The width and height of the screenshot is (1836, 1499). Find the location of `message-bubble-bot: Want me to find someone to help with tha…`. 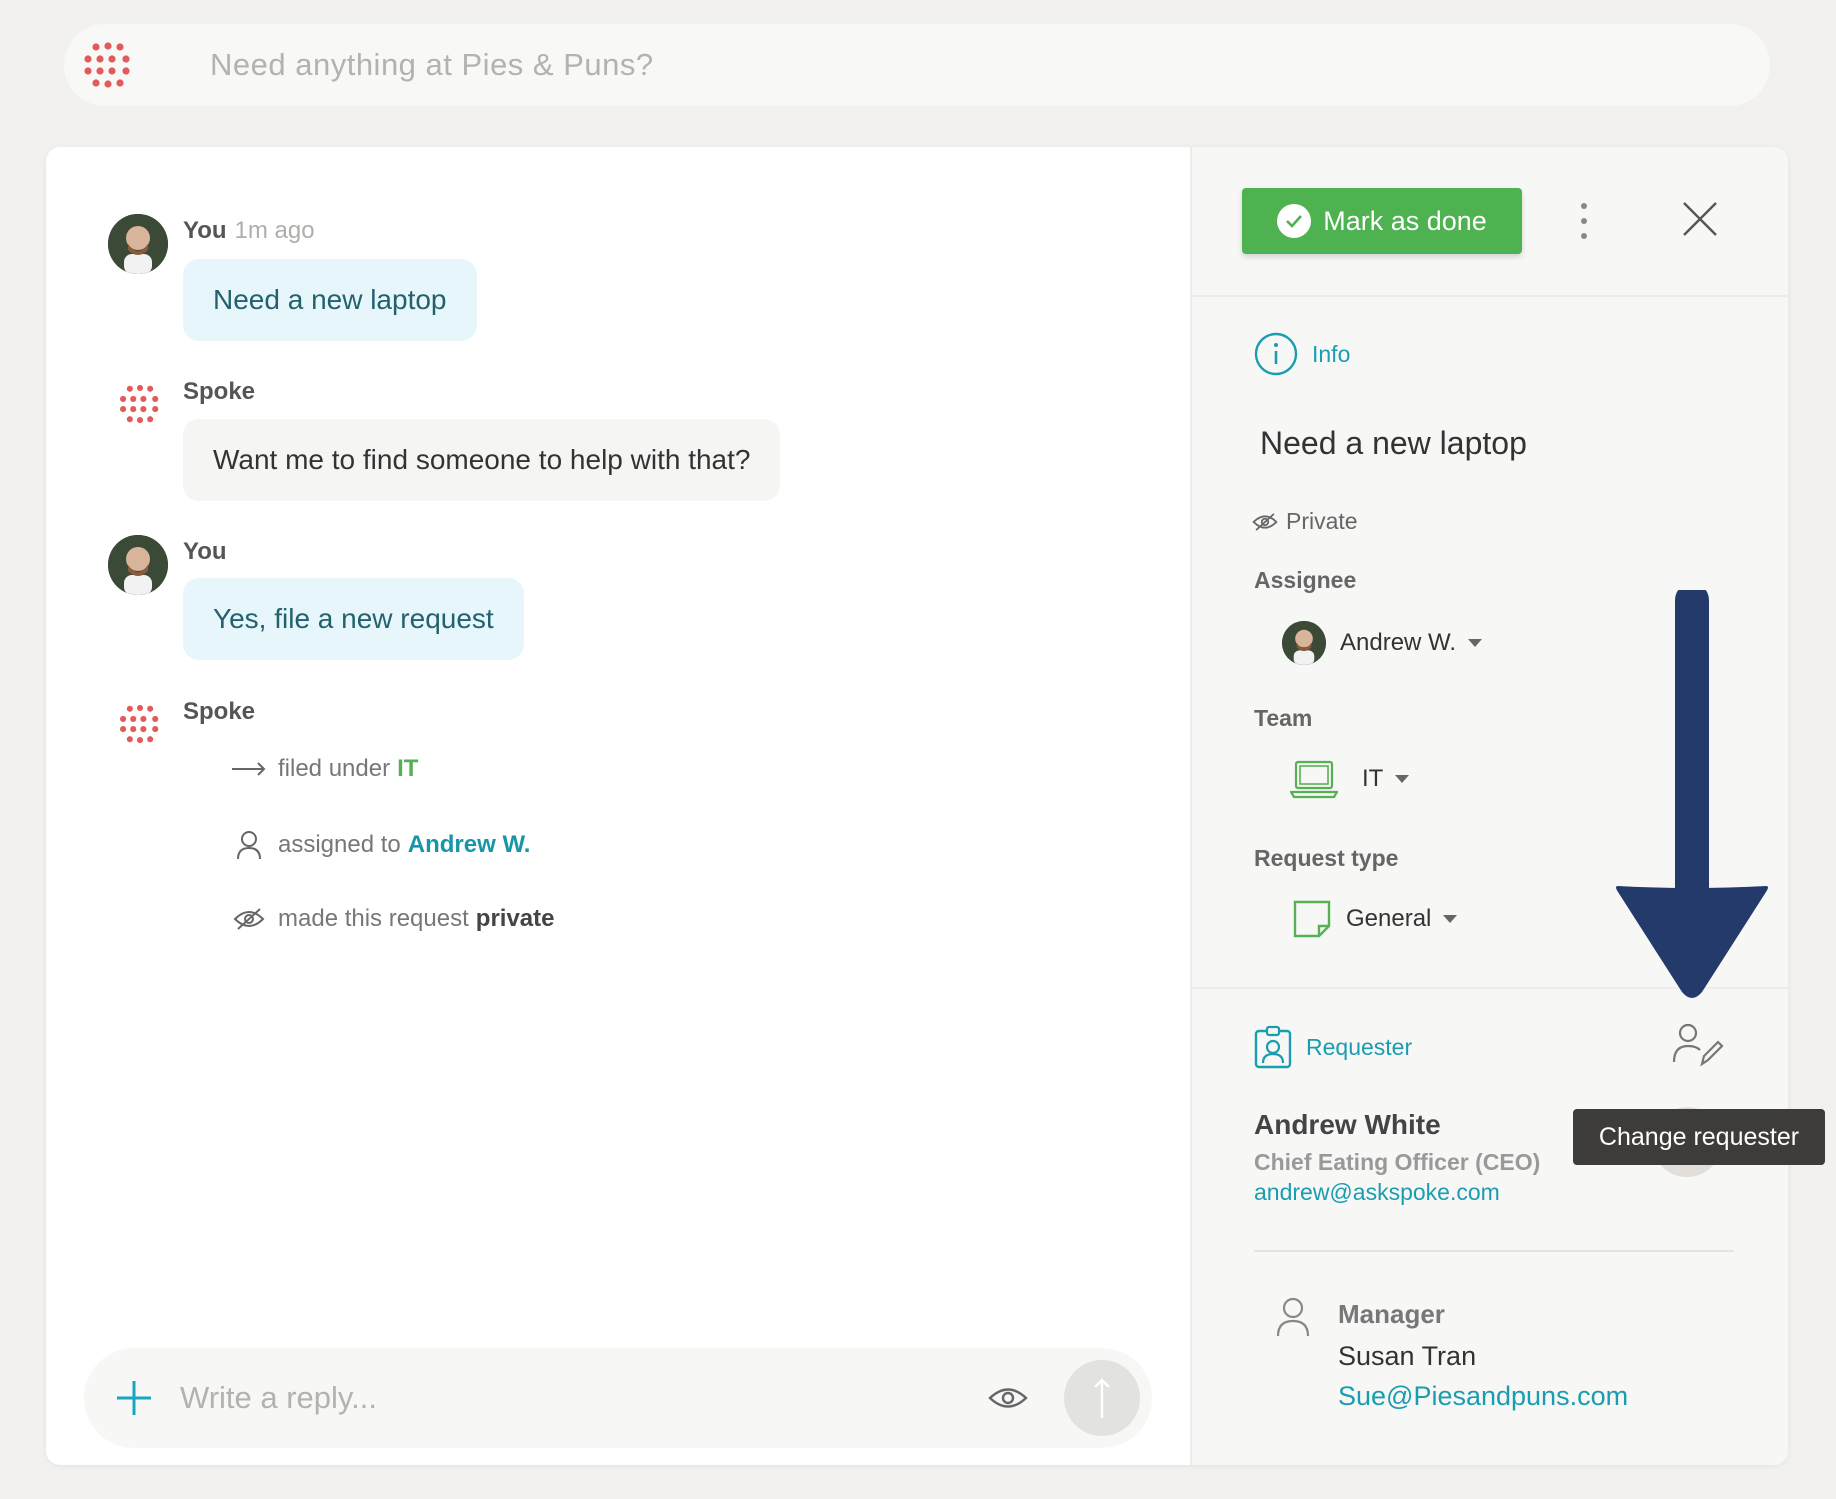

message-bubble-bot: Want me to find someone to help with tha… is located at coordinates (482, 460).